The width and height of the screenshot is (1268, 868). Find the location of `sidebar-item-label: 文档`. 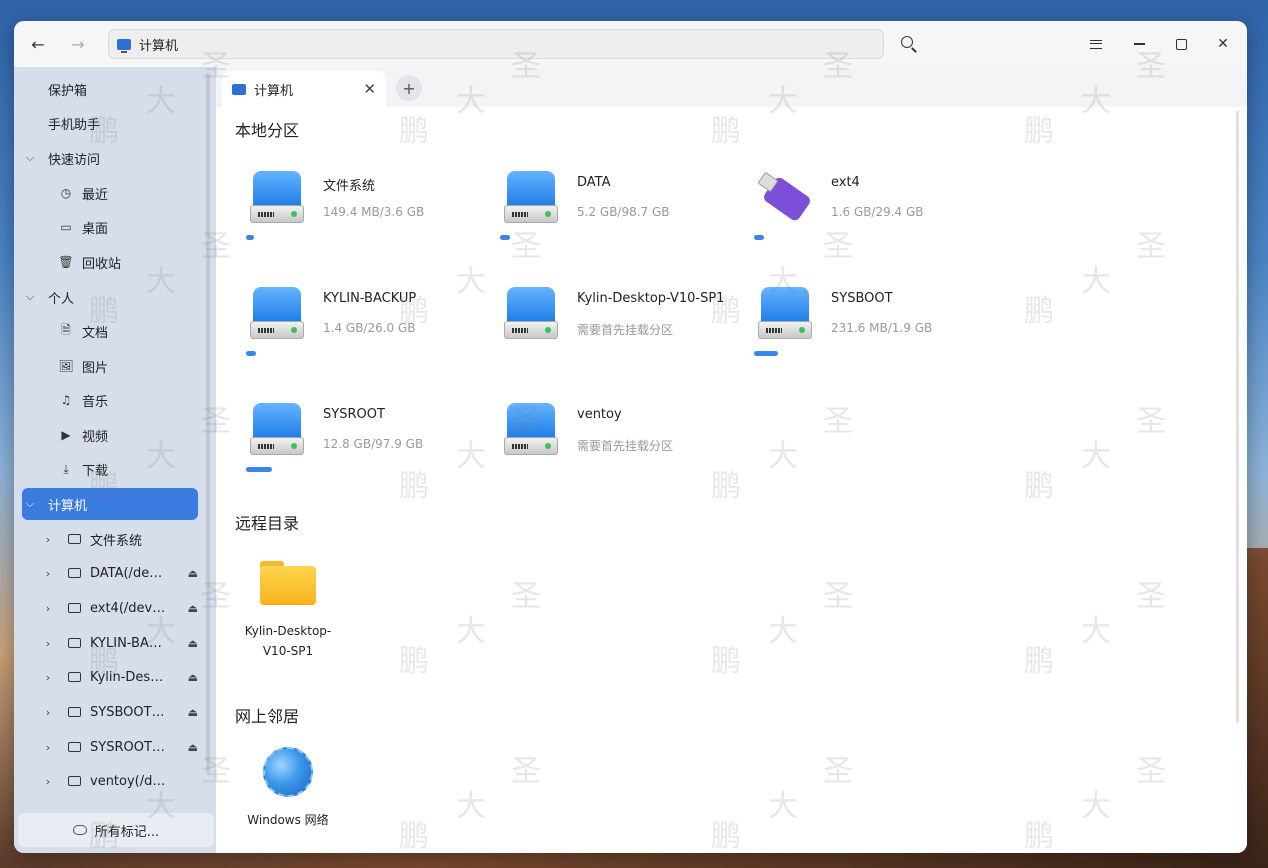

sidebar-item-label: 文档 is located at coordinates (95, 333).